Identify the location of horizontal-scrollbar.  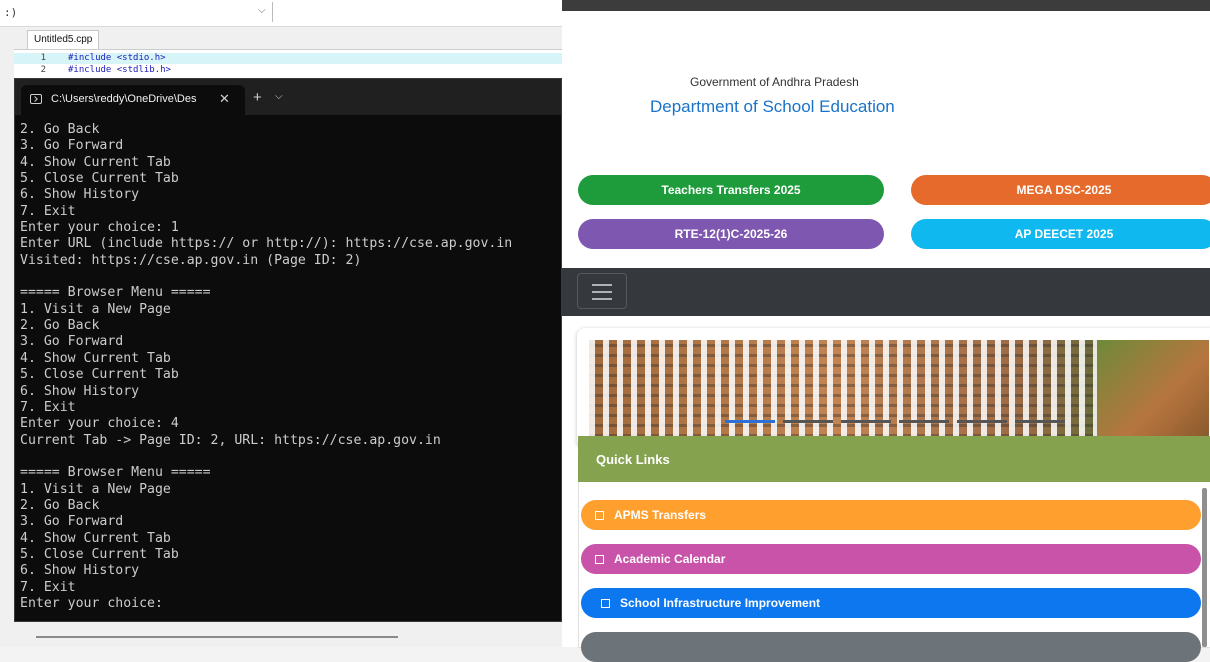
(217, 637).